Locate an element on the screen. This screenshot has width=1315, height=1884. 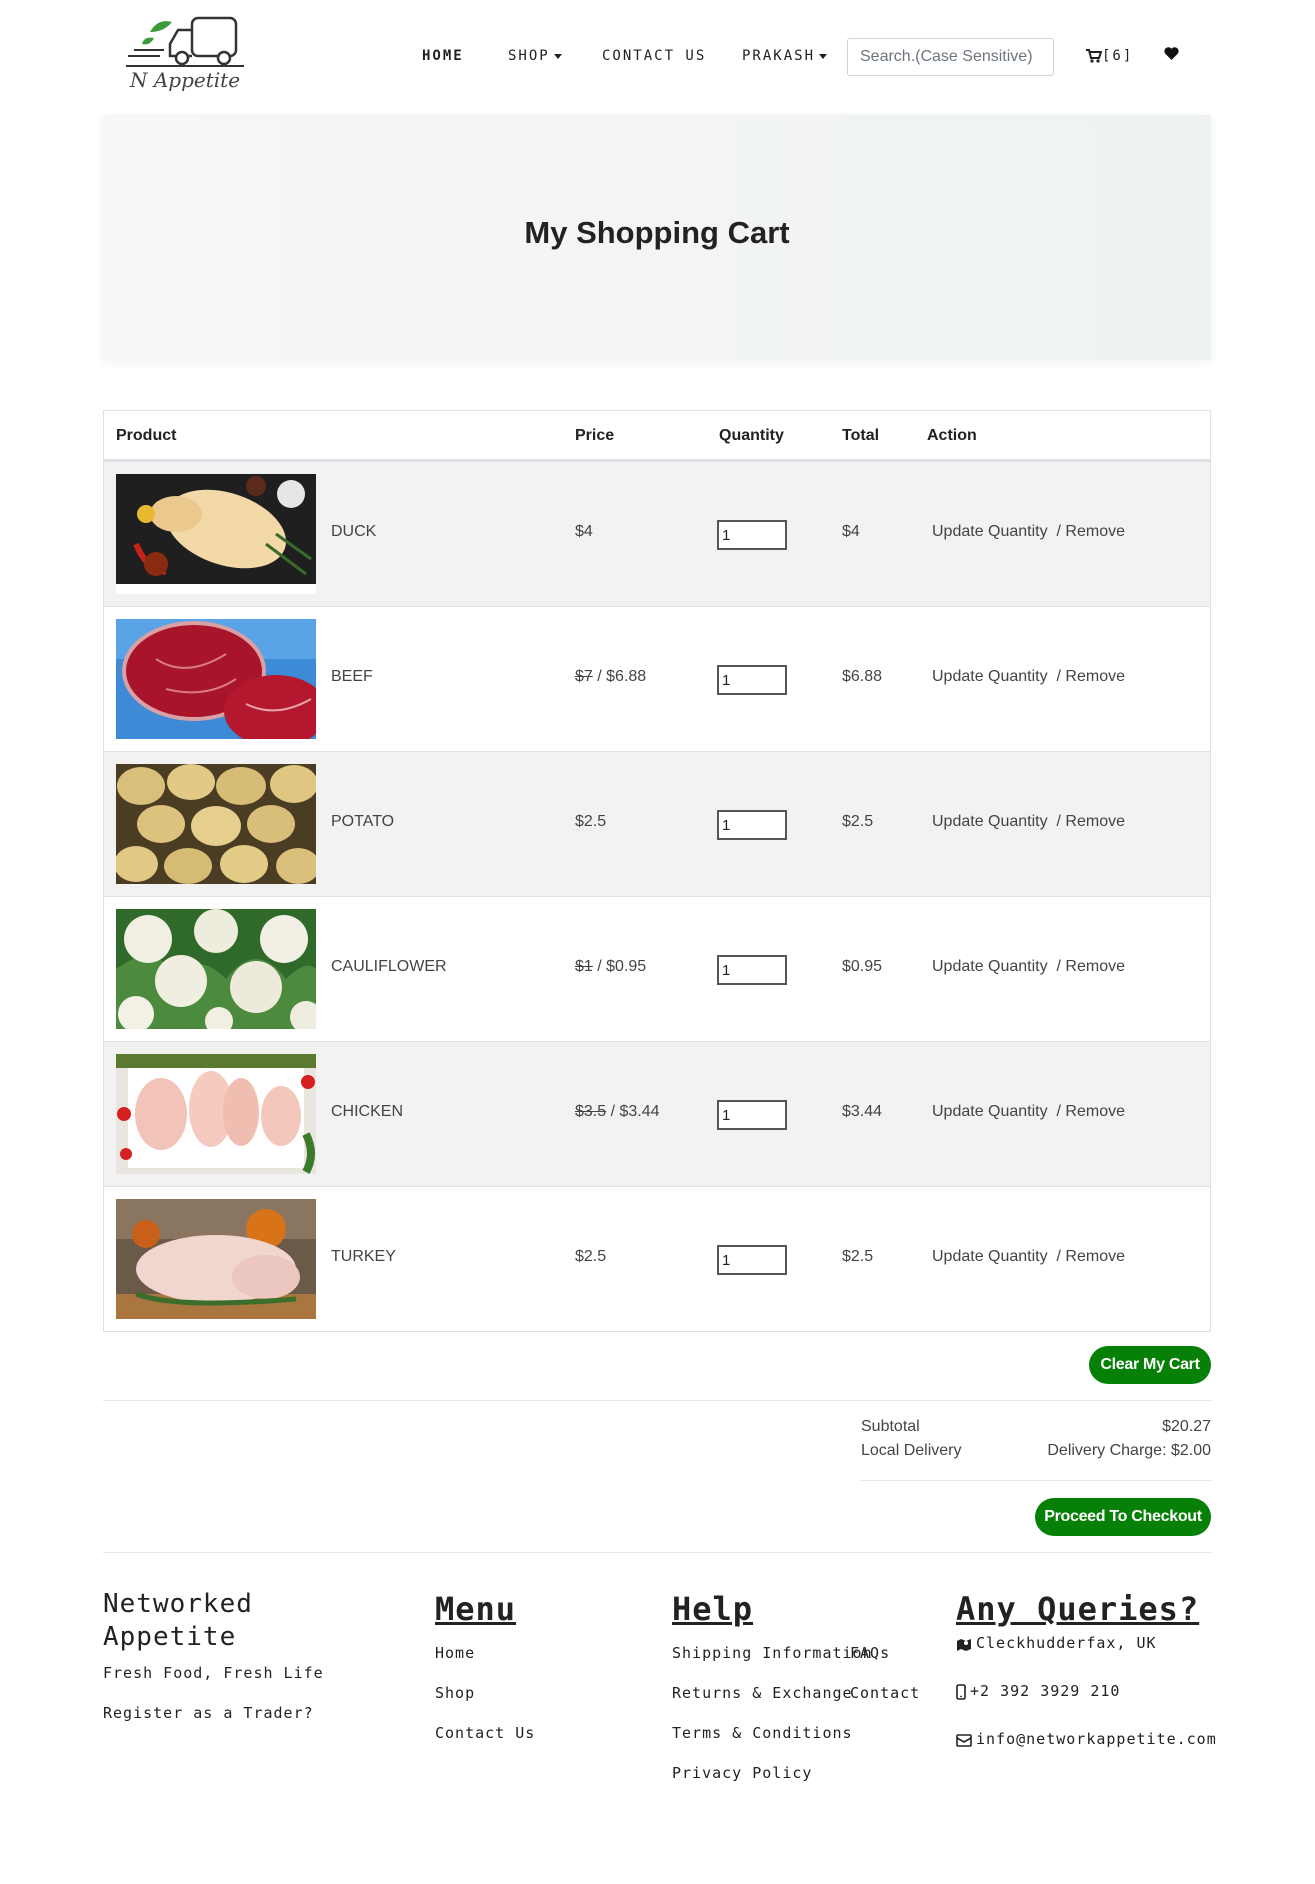
delivery-value: Delivery Charge: $2.00 is located at coordinates (1129, 1450).